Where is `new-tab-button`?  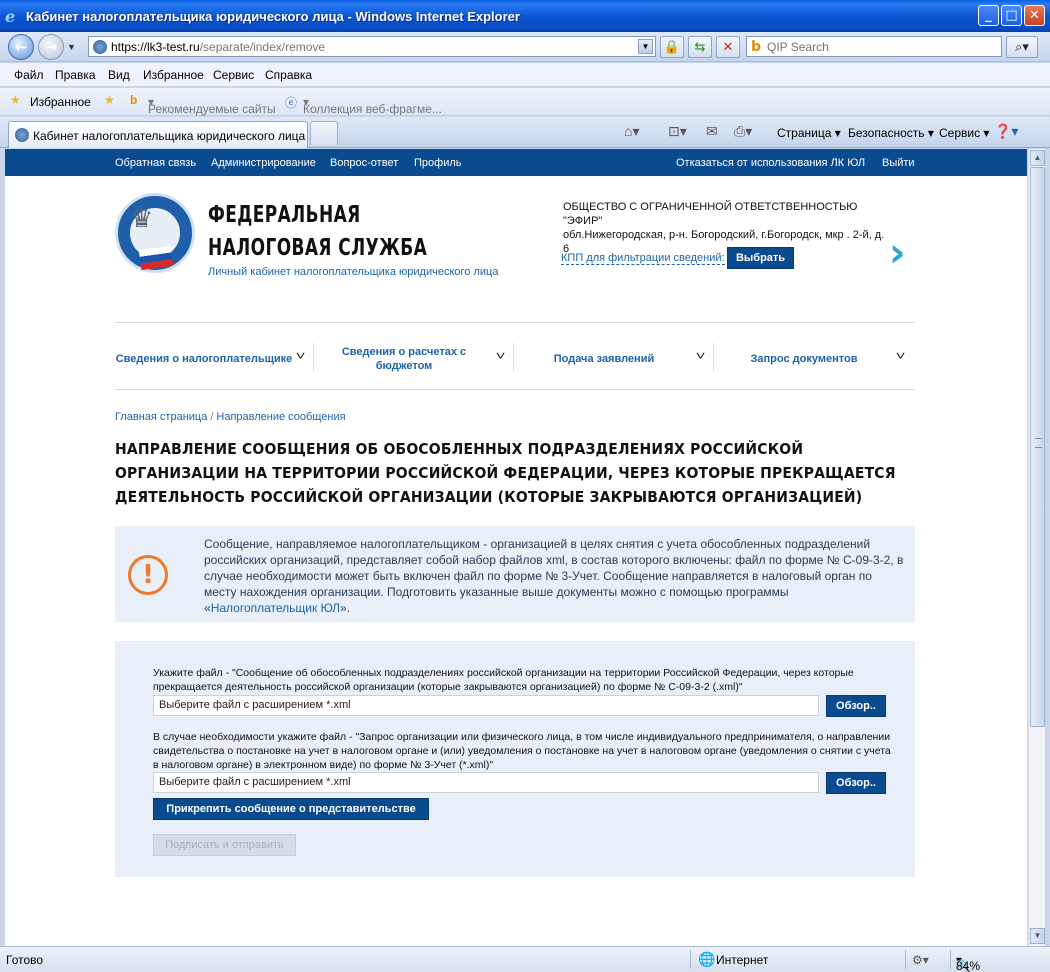 new-tab-button is located at coordinates (324, 133).